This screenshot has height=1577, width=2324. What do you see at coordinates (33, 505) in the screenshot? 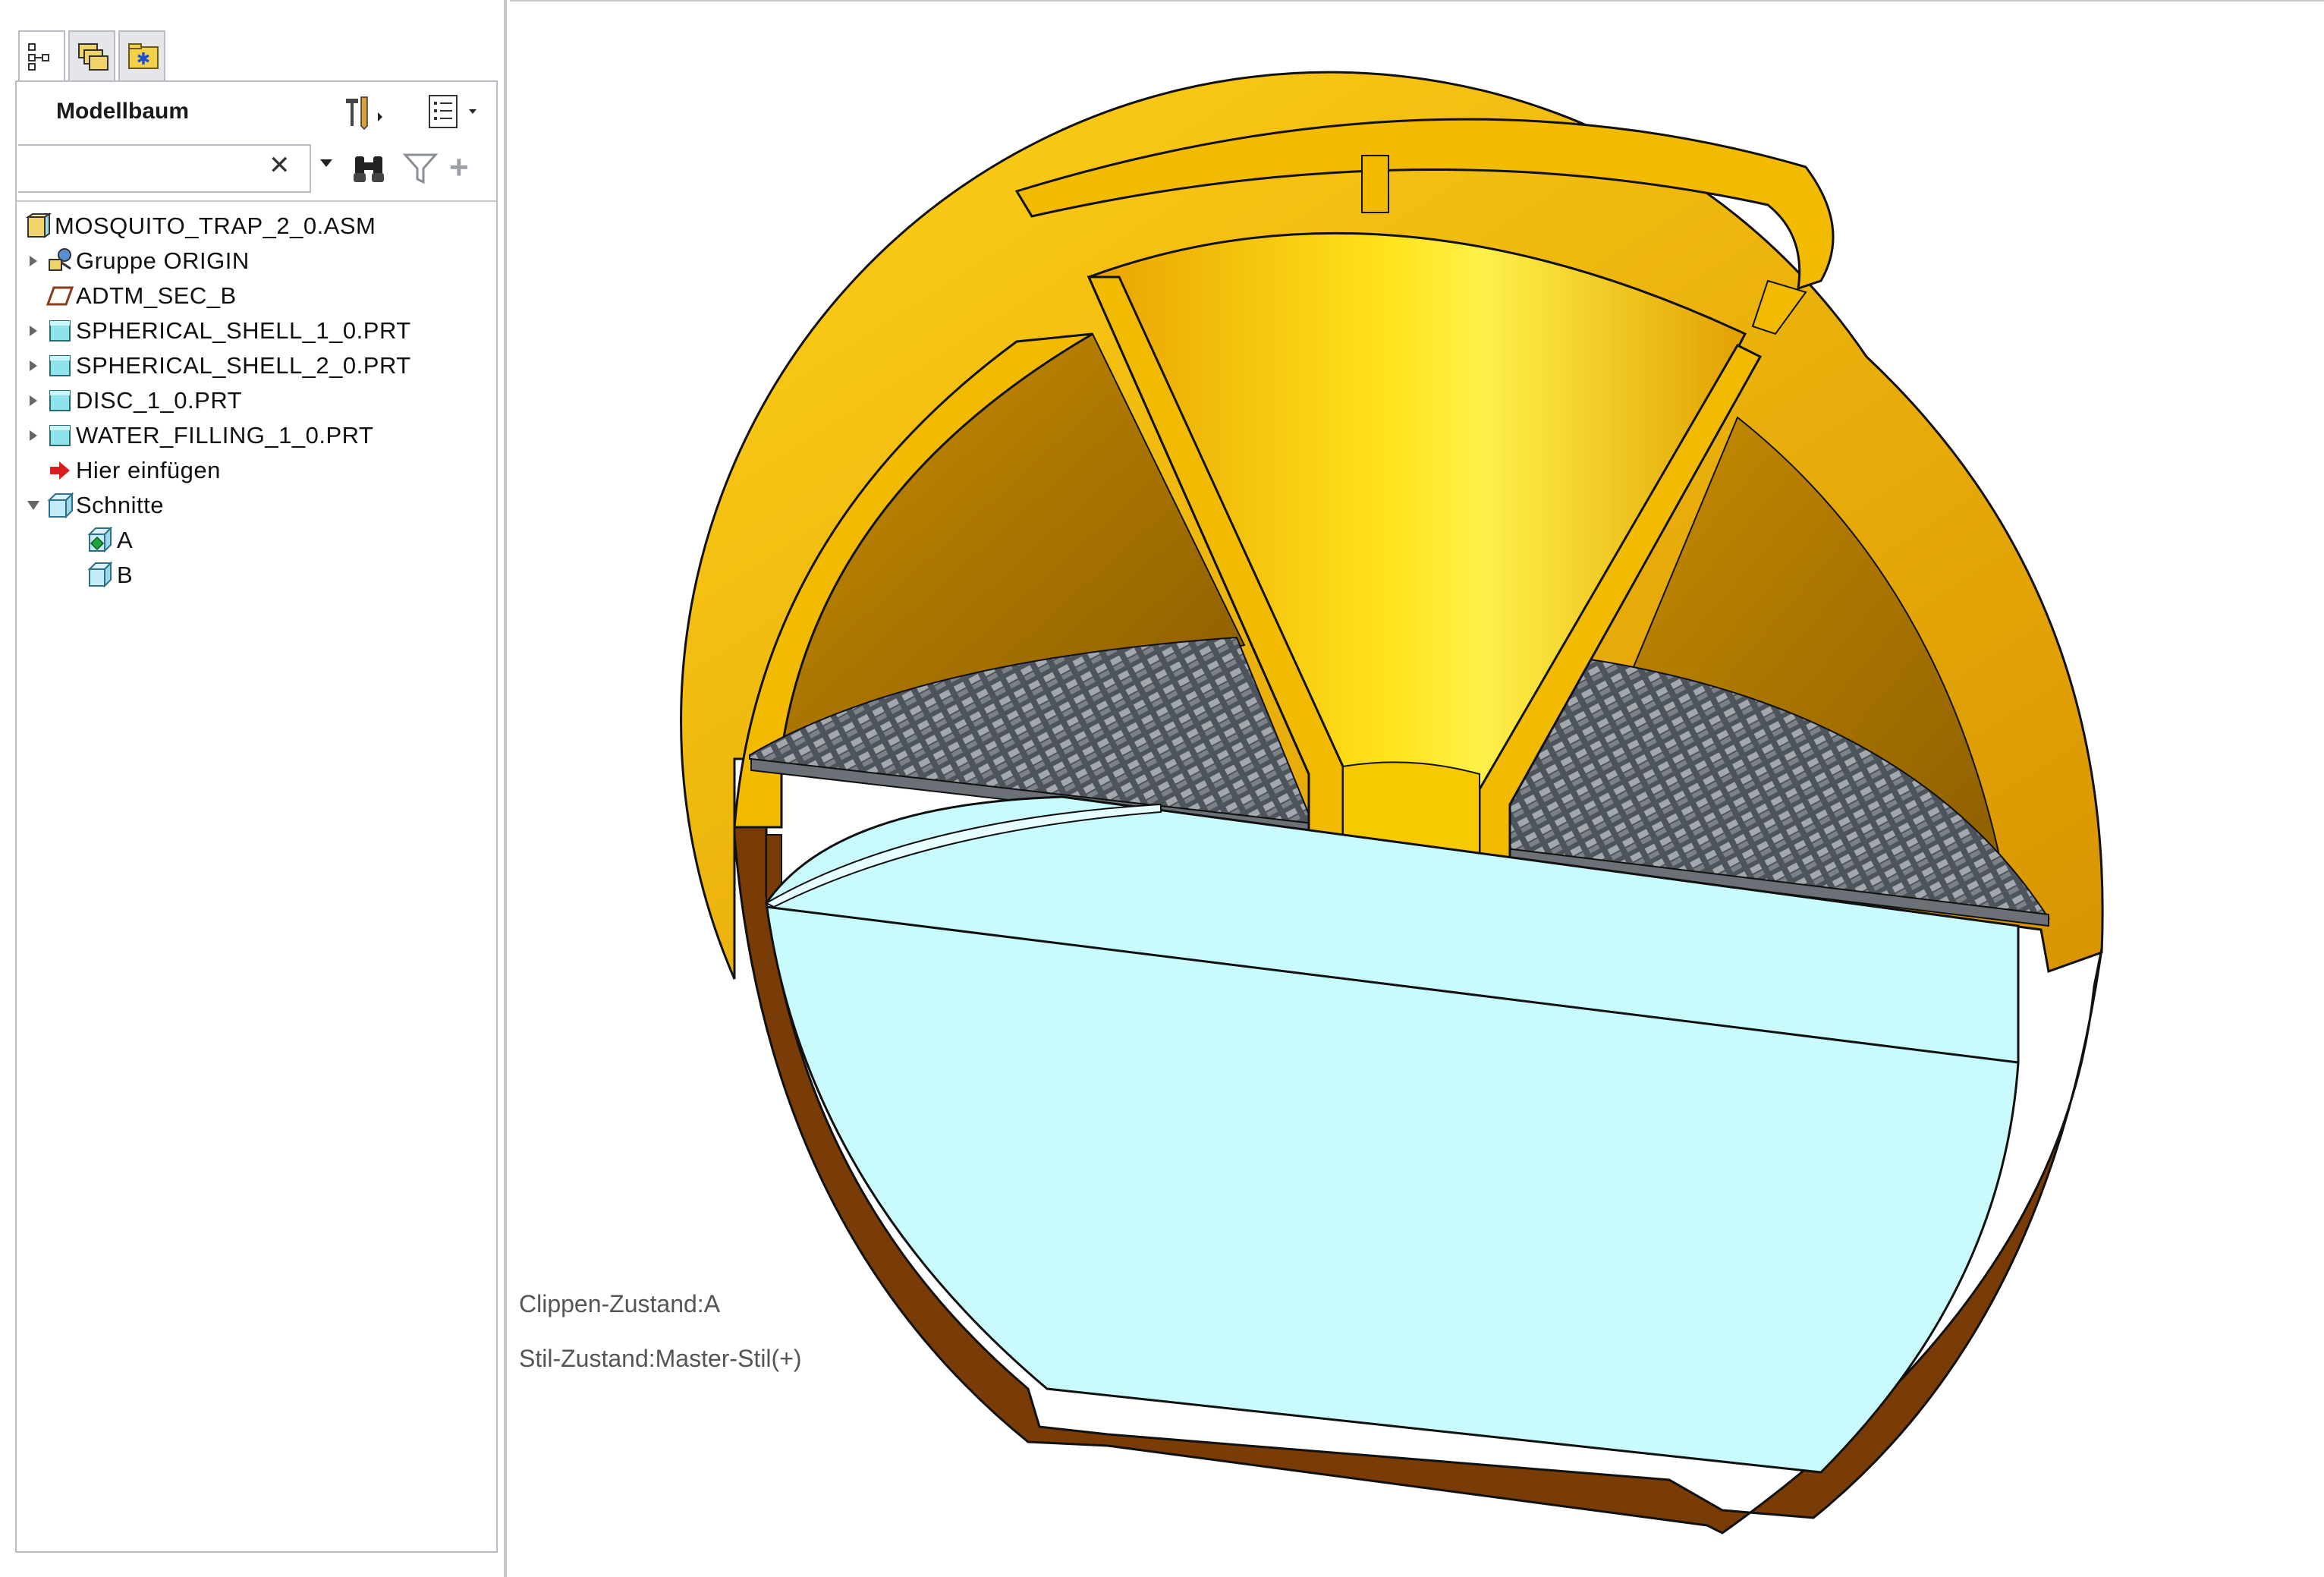
I see `collapse-arrow-icon` at bounding box center [33, 505].